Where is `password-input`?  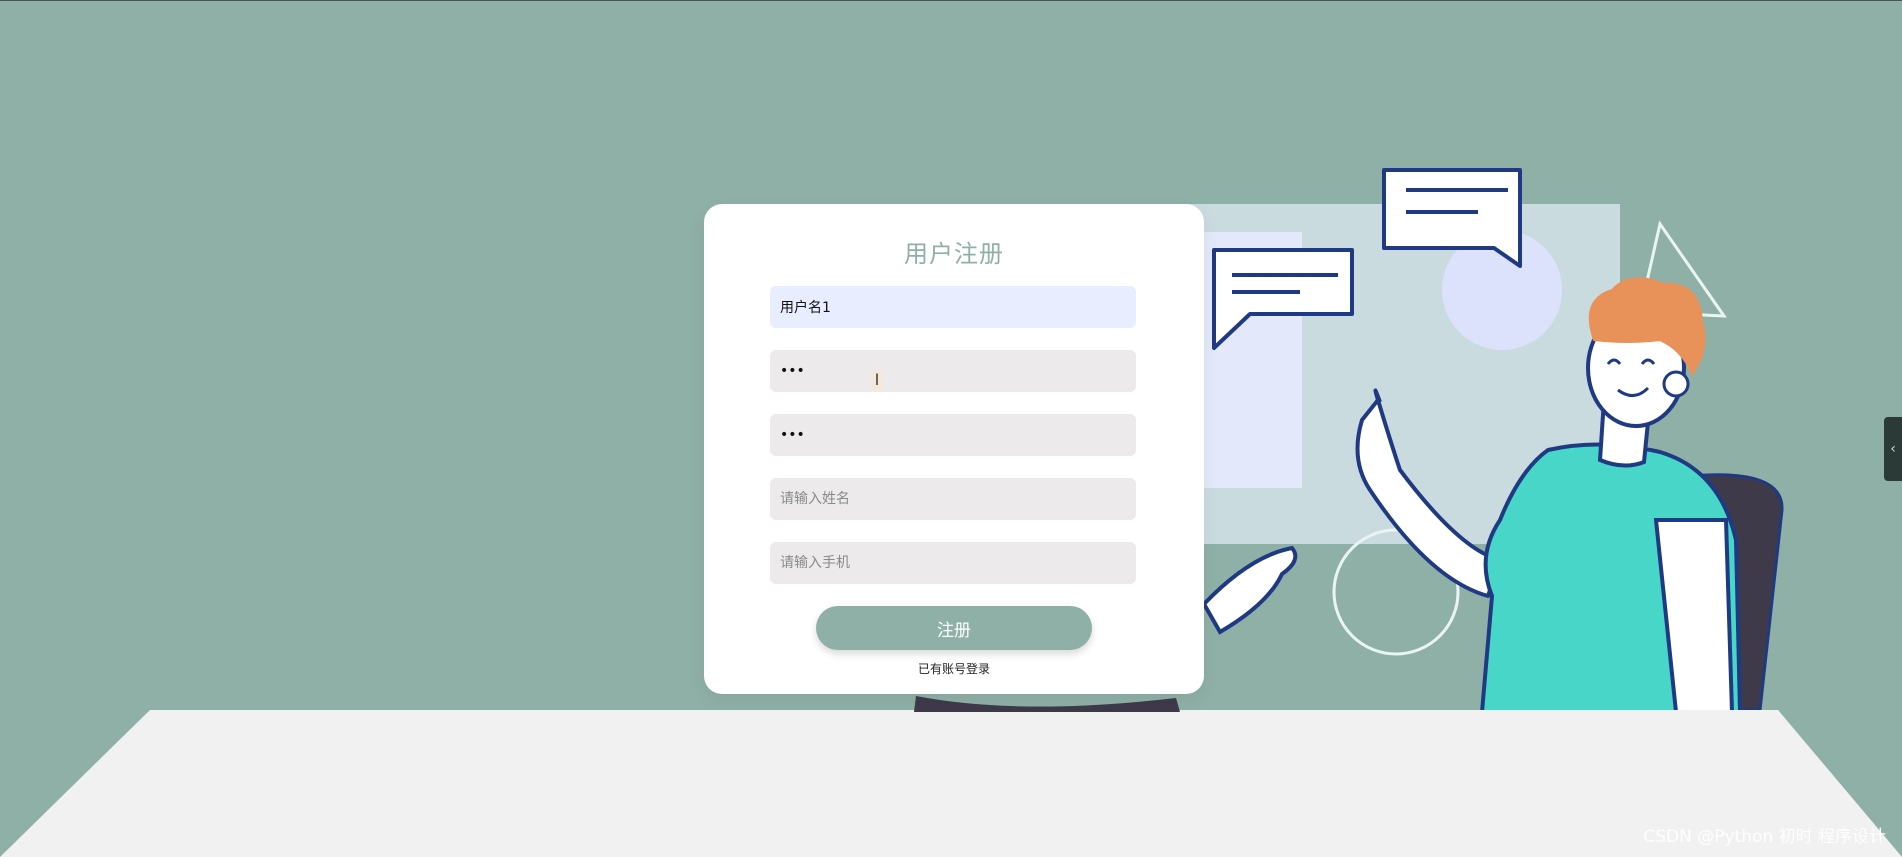
password-input is located at coordinates (953, 371).